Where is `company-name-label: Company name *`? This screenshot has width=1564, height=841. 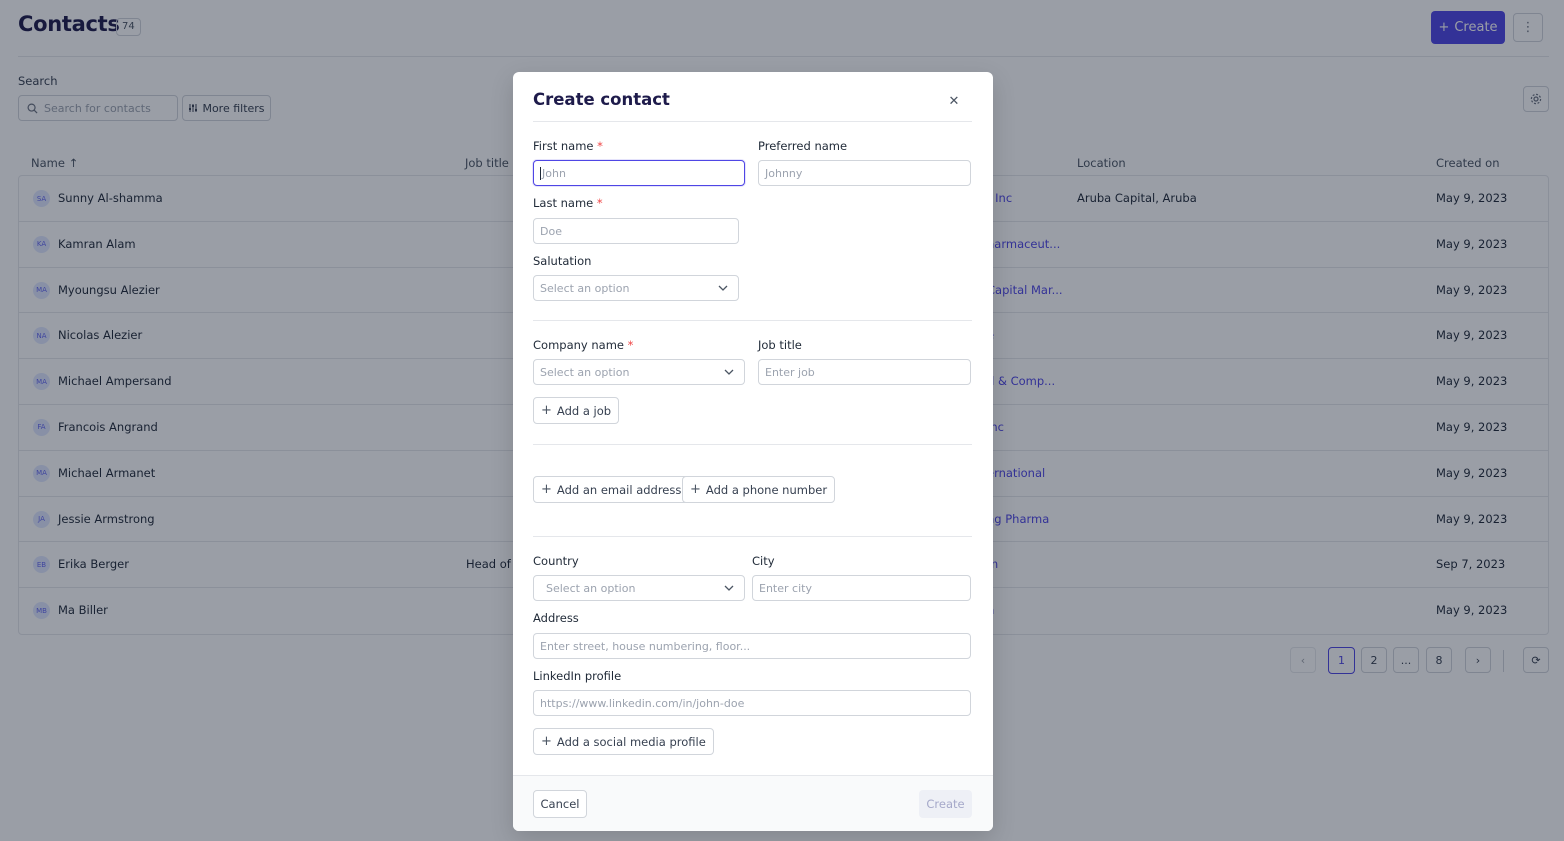
company-name-label: Company name * is located at coordinates (583, 345).